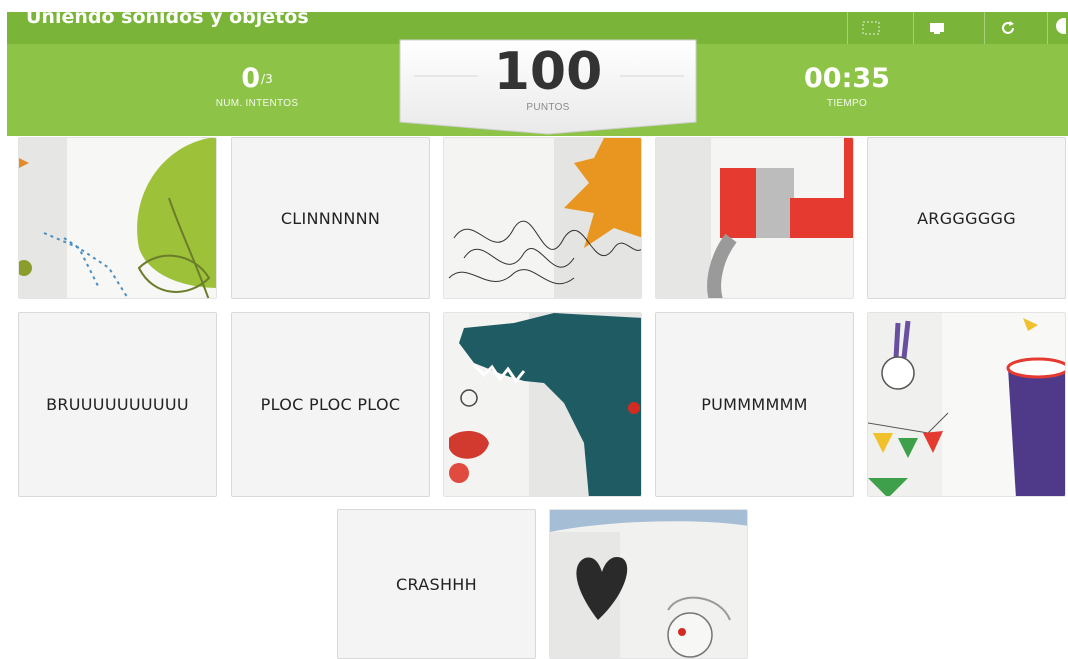  I want to click on card-sound-clinnnnnn: CLINNNNNN, so click(330, 218).